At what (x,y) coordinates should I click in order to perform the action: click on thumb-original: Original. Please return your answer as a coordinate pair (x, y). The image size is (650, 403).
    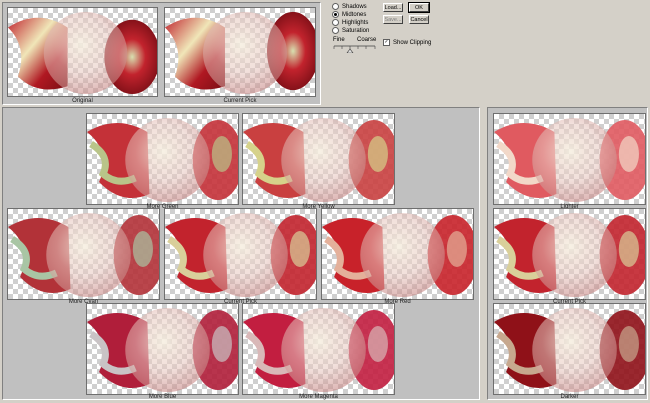
    Looking at the image, I should click on (82, 56).